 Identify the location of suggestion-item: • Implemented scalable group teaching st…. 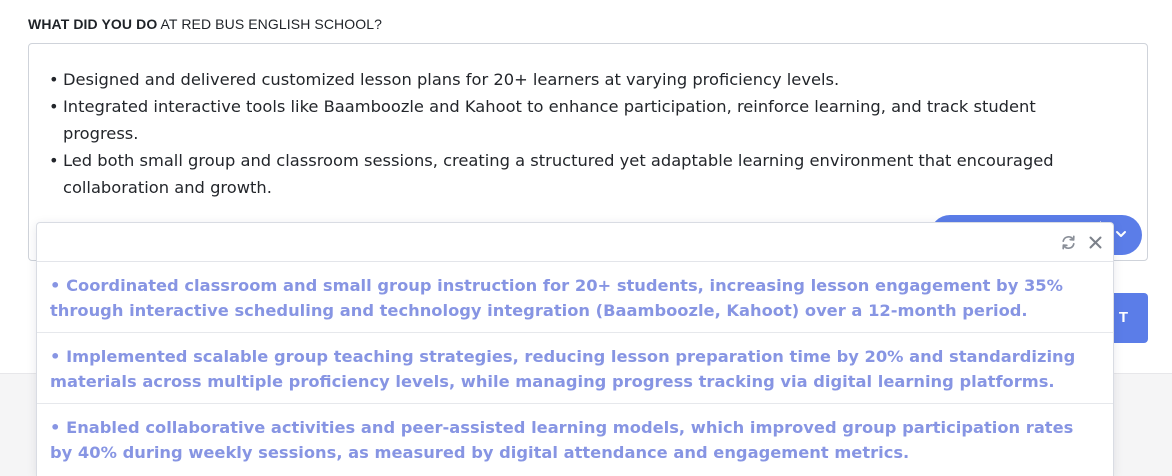
(575, 368).